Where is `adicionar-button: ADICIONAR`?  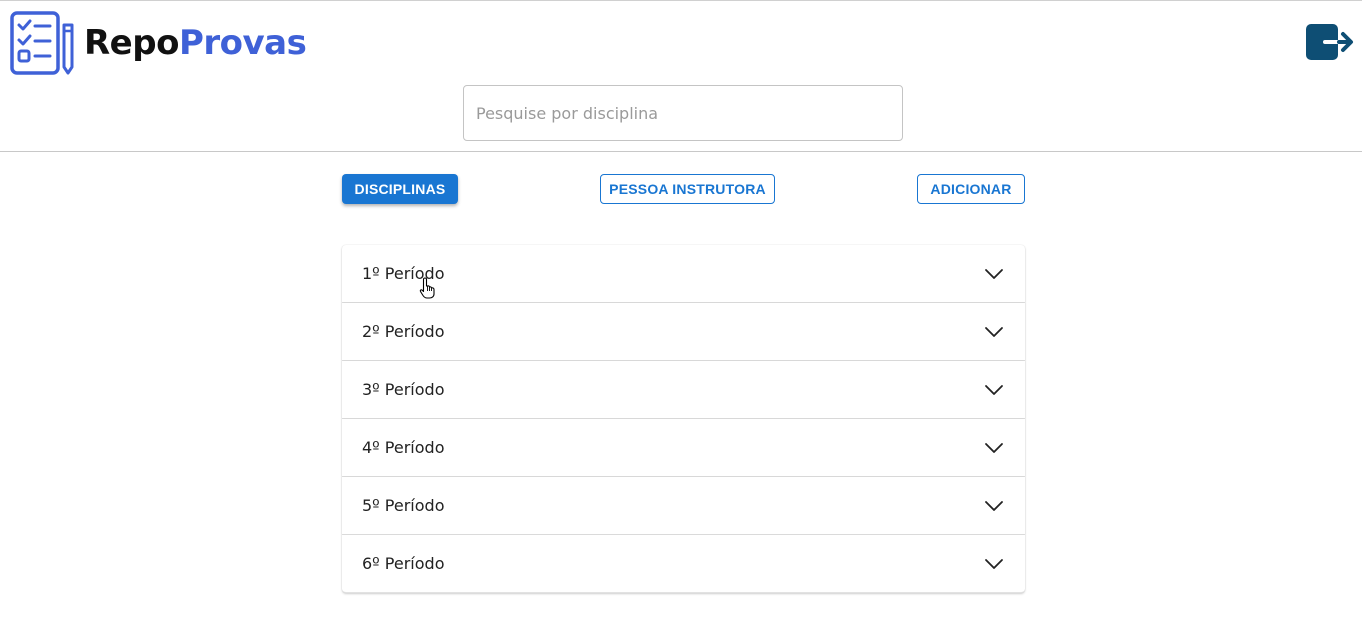
adicionar-button: ADICIONAR is located at coordinates (971, 189).